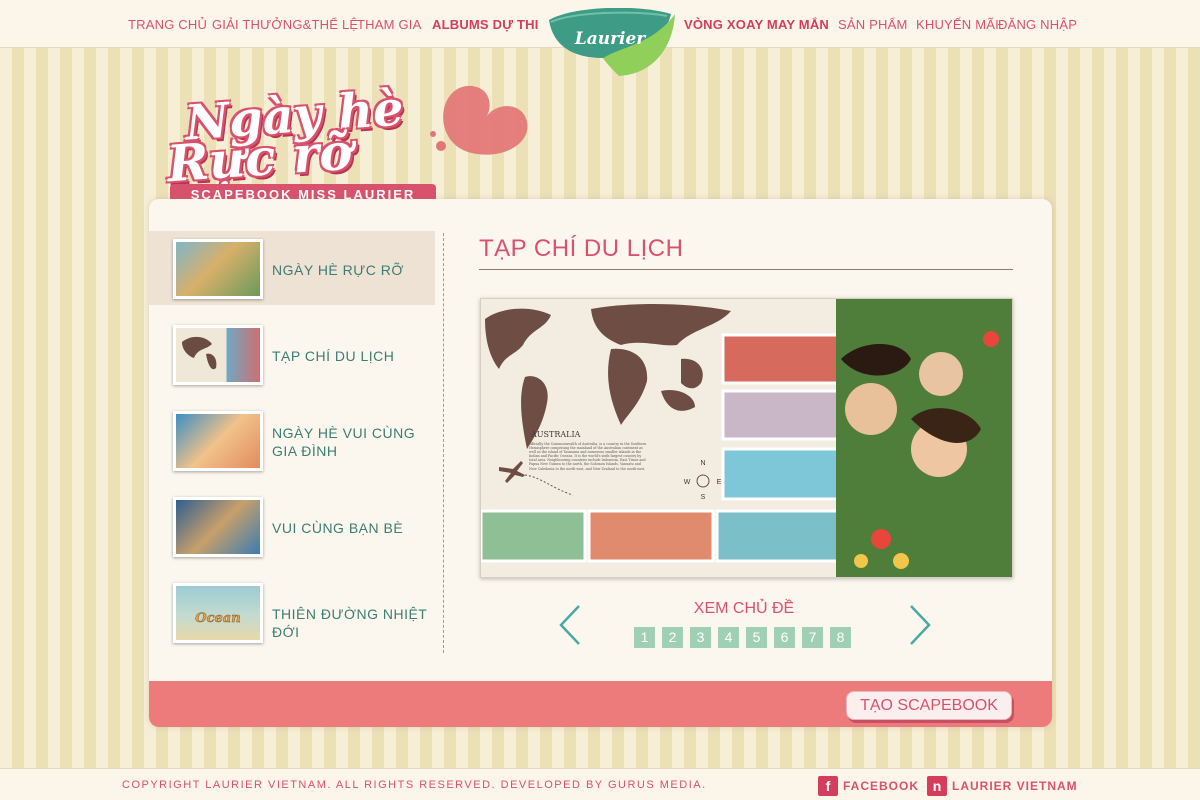 The width and height of the screenshot is (1200, 800). What do you see at coordinates (610, 39) in the screenshot?
I see `logo-text: Laurier` at bounding box center [610, 39].